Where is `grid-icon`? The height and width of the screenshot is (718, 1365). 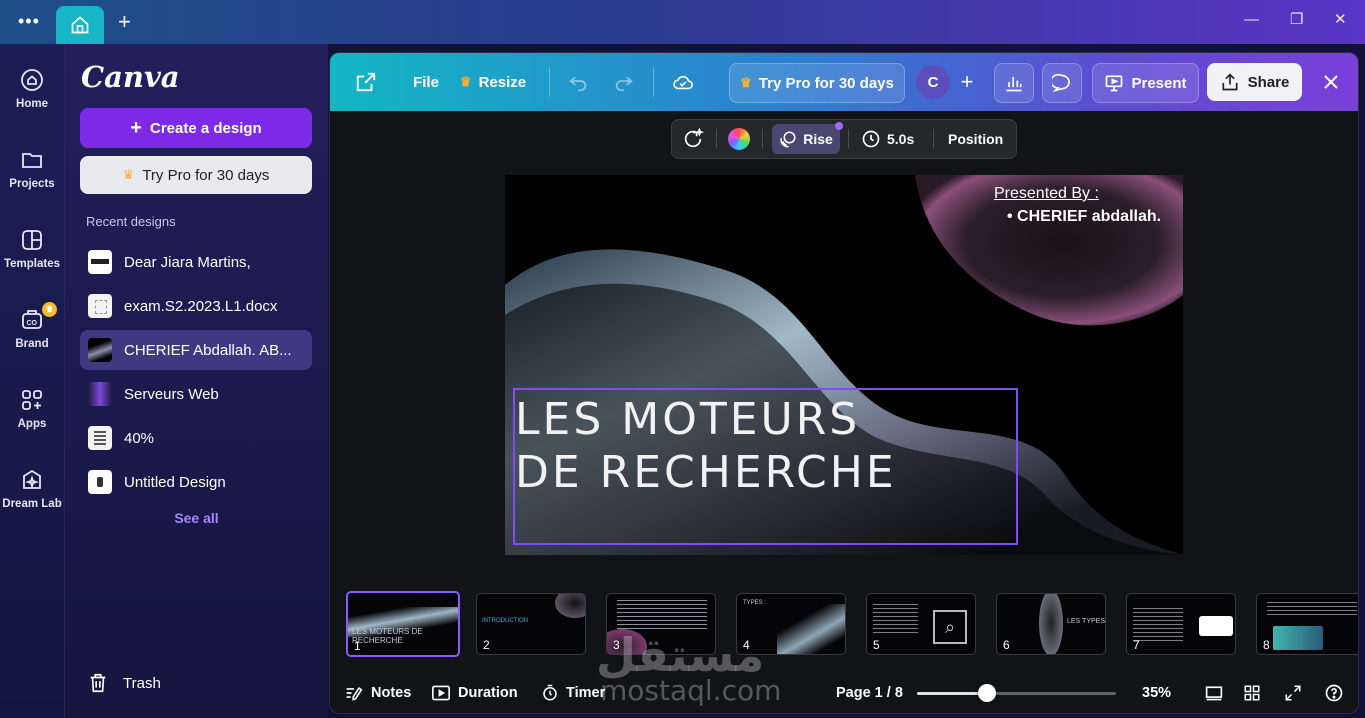
grid-icon is located at coordinates (1252, 693).